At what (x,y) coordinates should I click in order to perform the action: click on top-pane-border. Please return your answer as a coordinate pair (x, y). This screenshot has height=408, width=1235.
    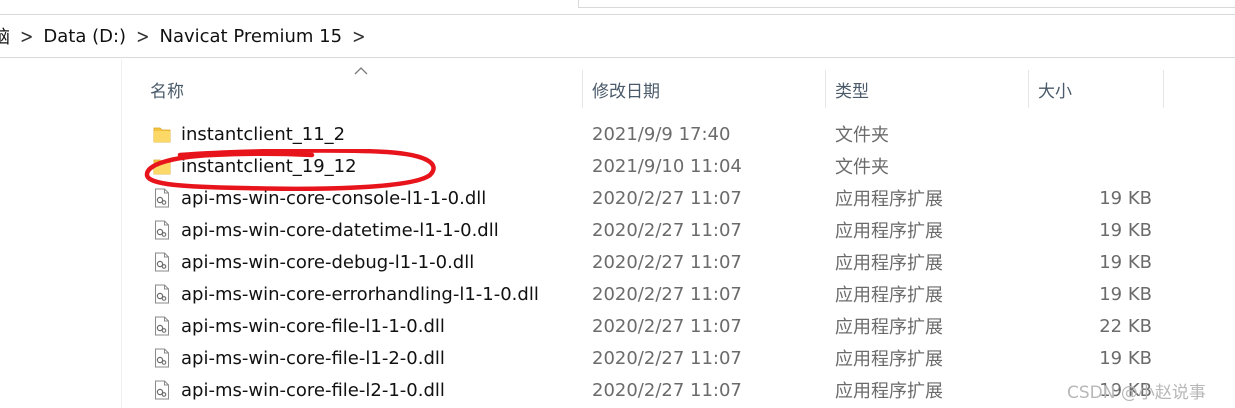
    Looking at the image, I should click on (906, 4).